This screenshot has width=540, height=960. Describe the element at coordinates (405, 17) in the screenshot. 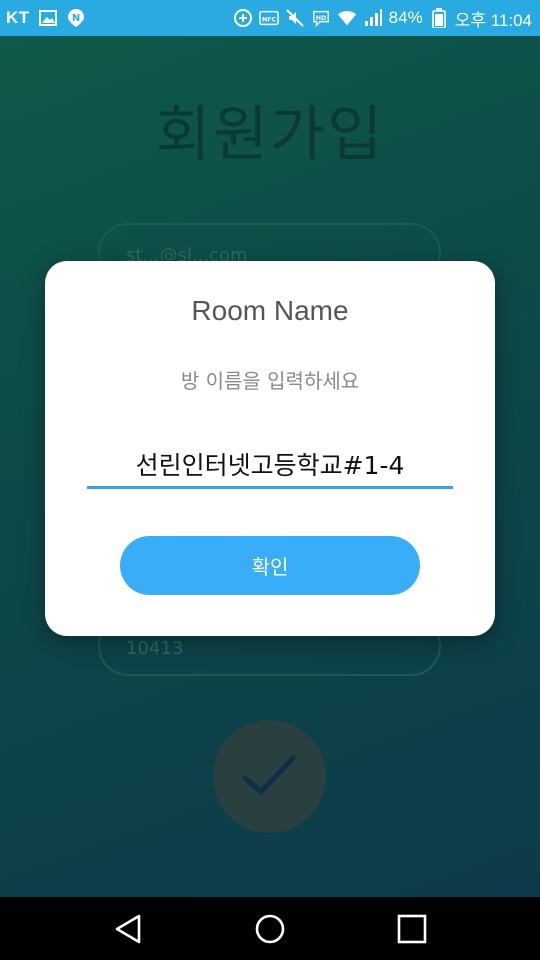

I see `battery-percent: 84%` at that location.